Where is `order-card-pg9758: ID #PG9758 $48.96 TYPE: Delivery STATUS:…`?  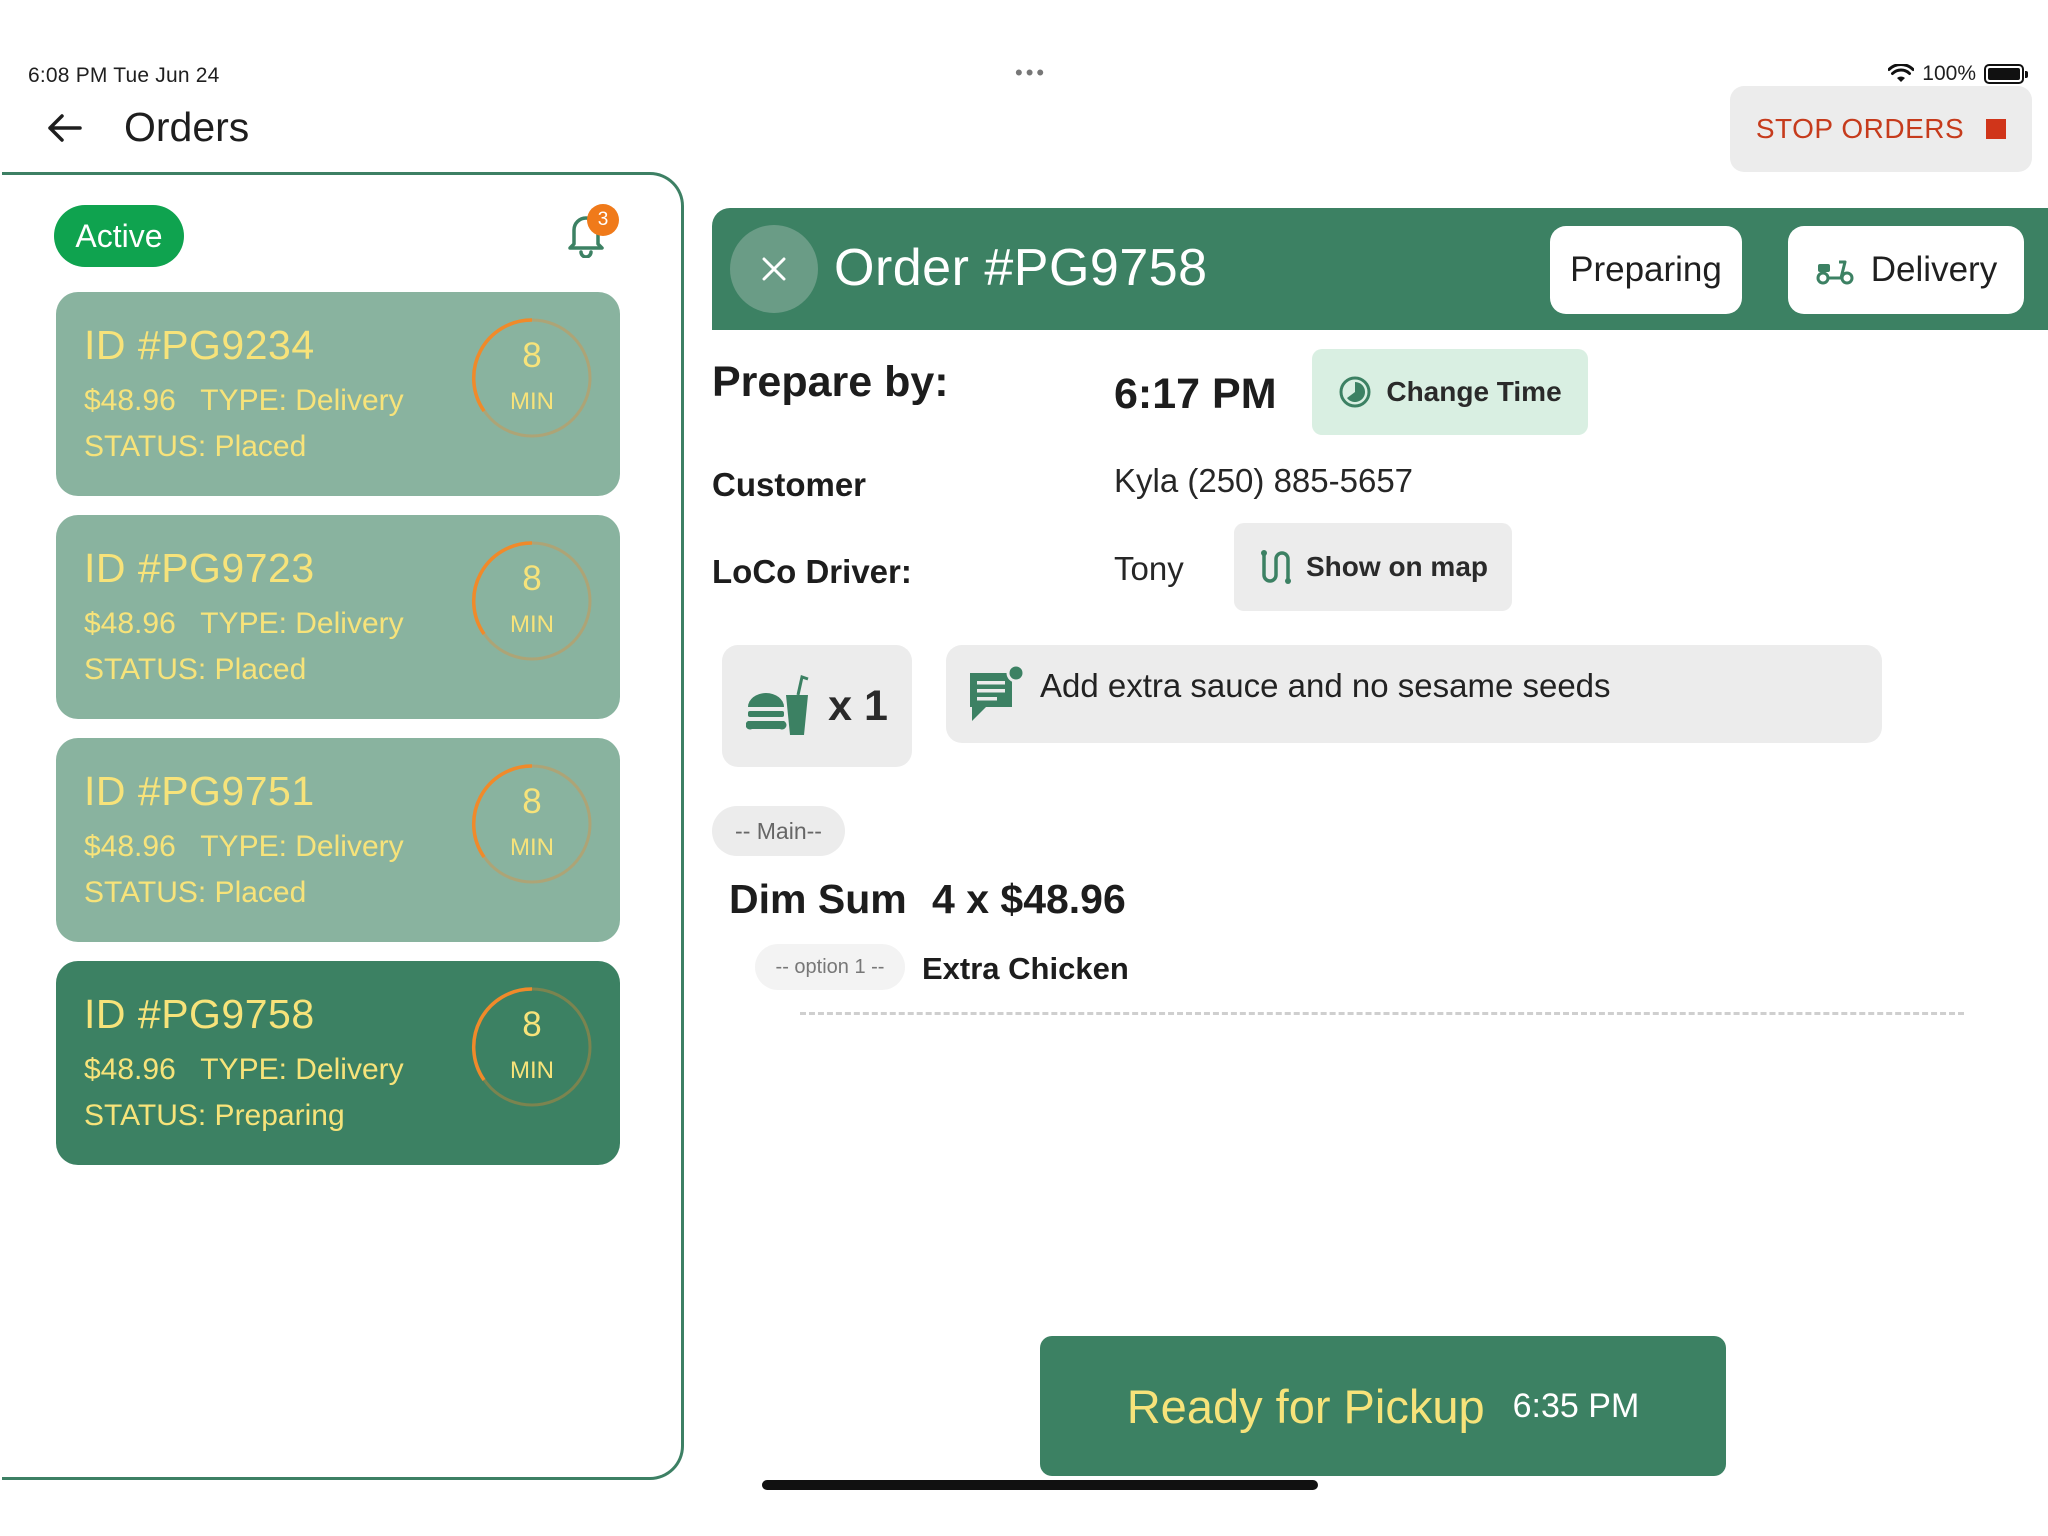 order-card-pg9758: ID #PG9758 $48.96 TYPE: Delivery STATUS:… is located at coordinates (338, 1063).